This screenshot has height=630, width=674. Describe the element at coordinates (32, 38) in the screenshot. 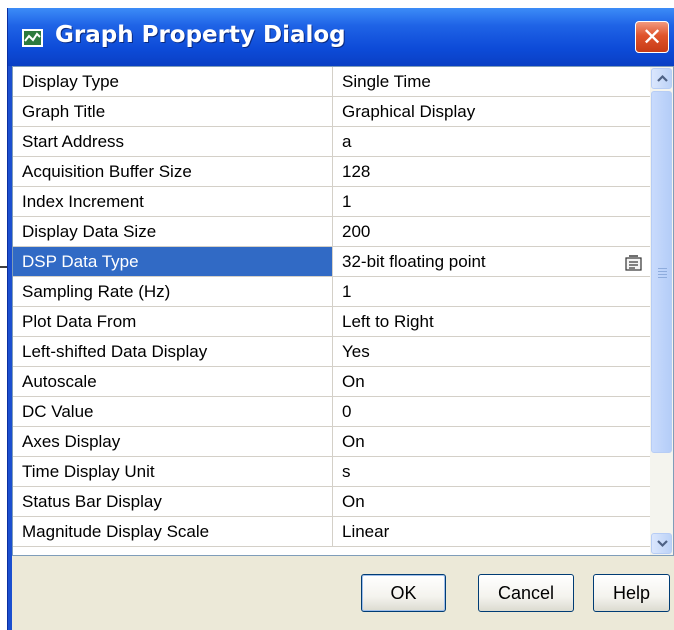

I see `graph-app-icon` at that location.